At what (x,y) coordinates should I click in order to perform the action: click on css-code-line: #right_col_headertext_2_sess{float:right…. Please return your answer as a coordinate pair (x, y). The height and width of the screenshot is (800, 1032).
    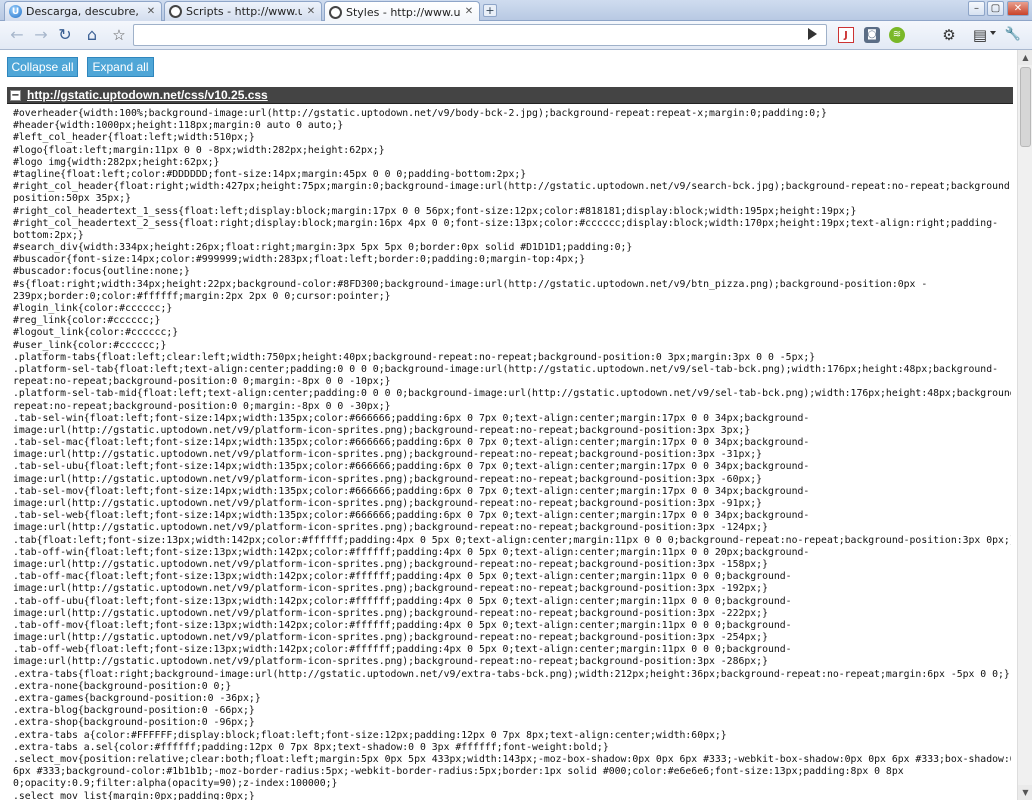
    Looking at the image, I should click on (506, 223).